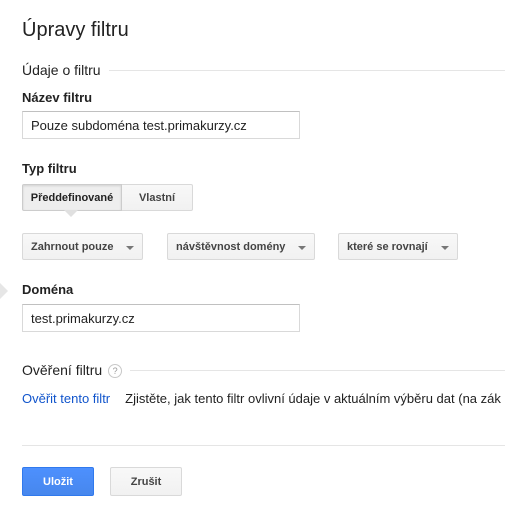  I want to click on section-label: Údaje o filtru, so click(61, 70).